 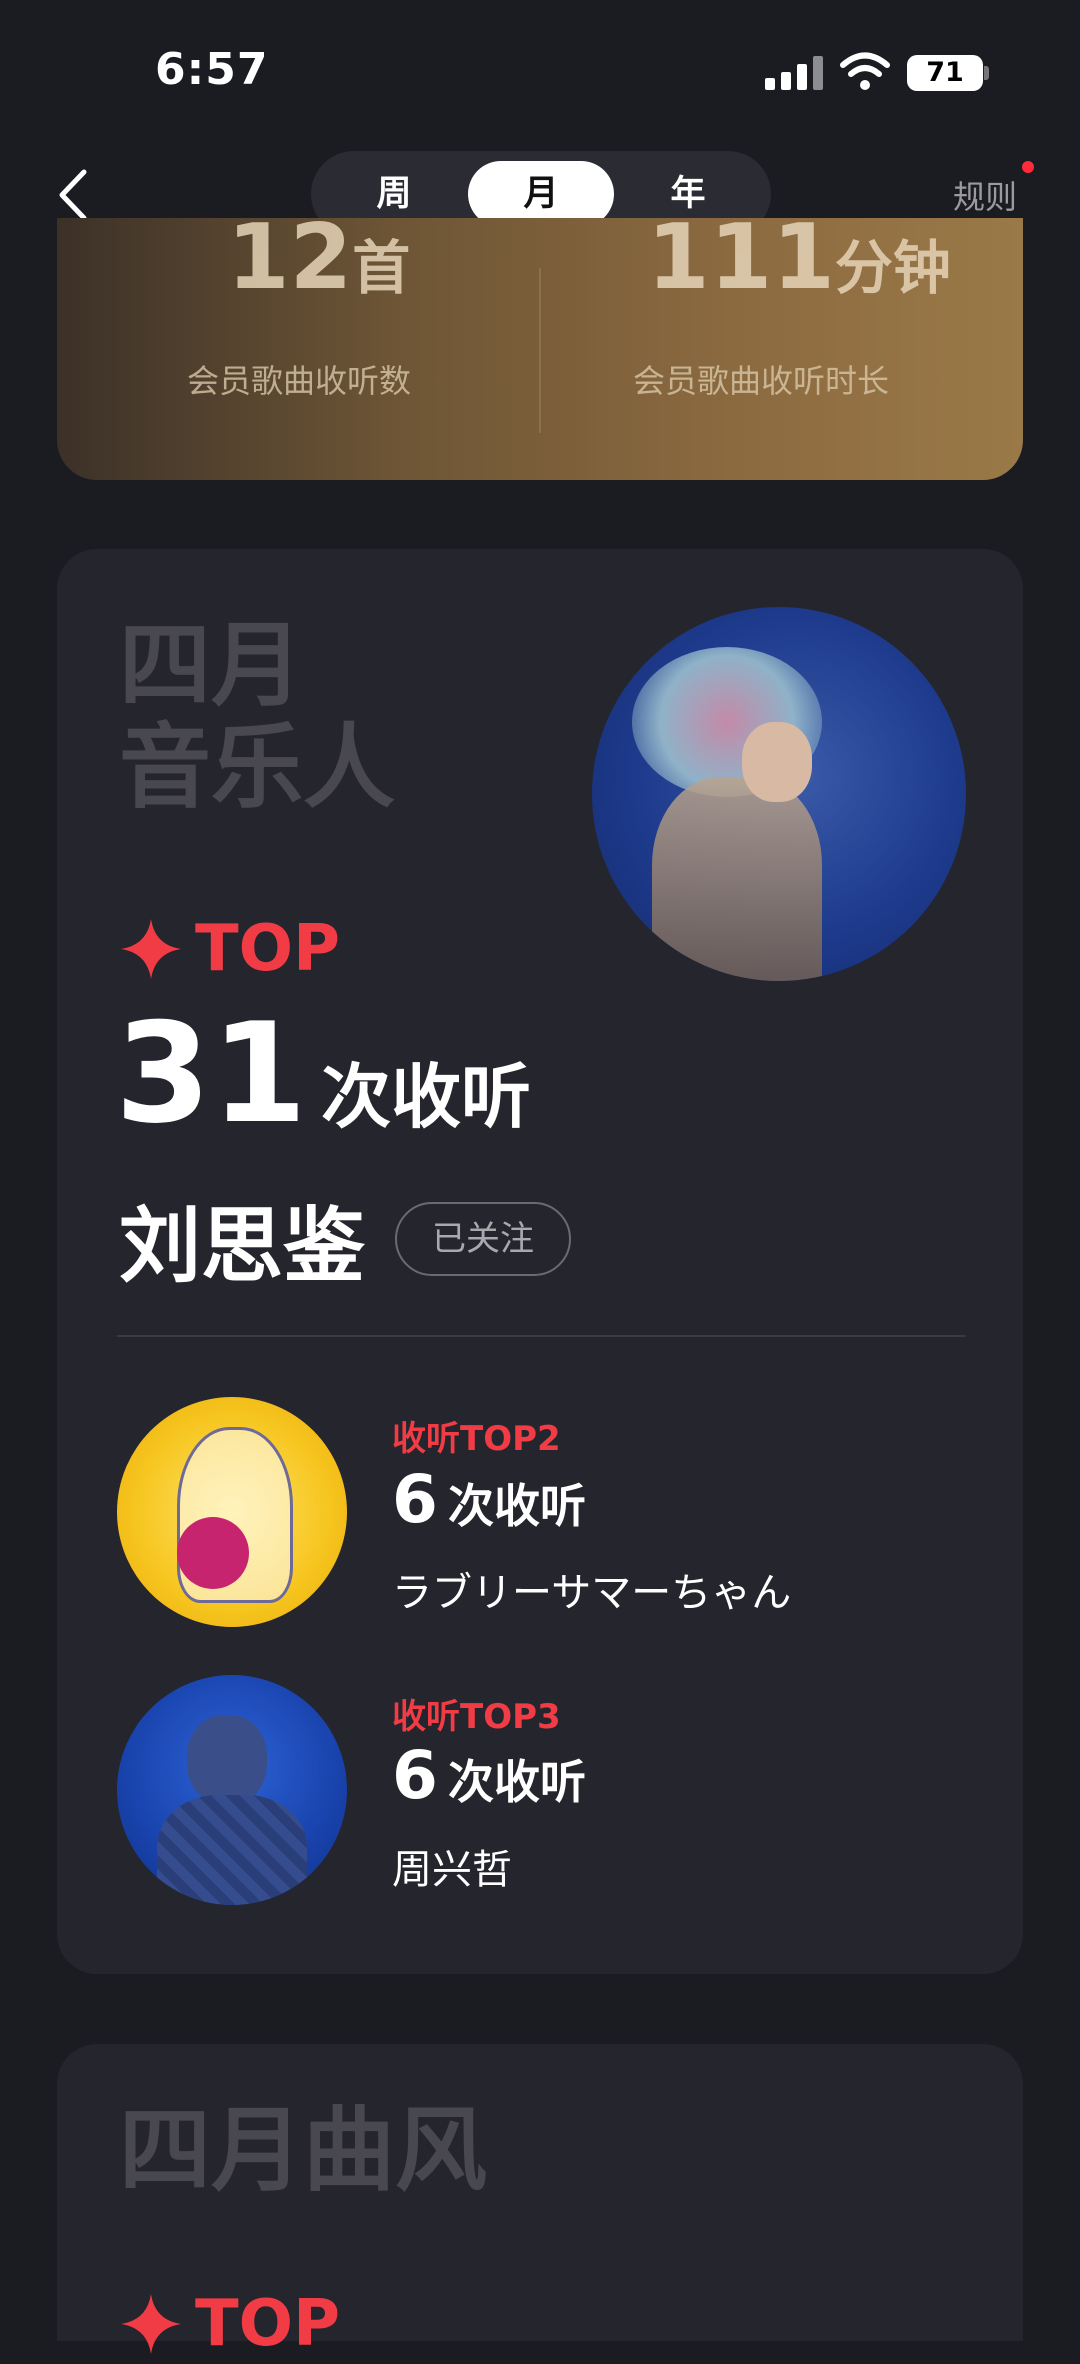 I want to click on top-listen-count: 31 次收听, so click(x=323, y=1073).